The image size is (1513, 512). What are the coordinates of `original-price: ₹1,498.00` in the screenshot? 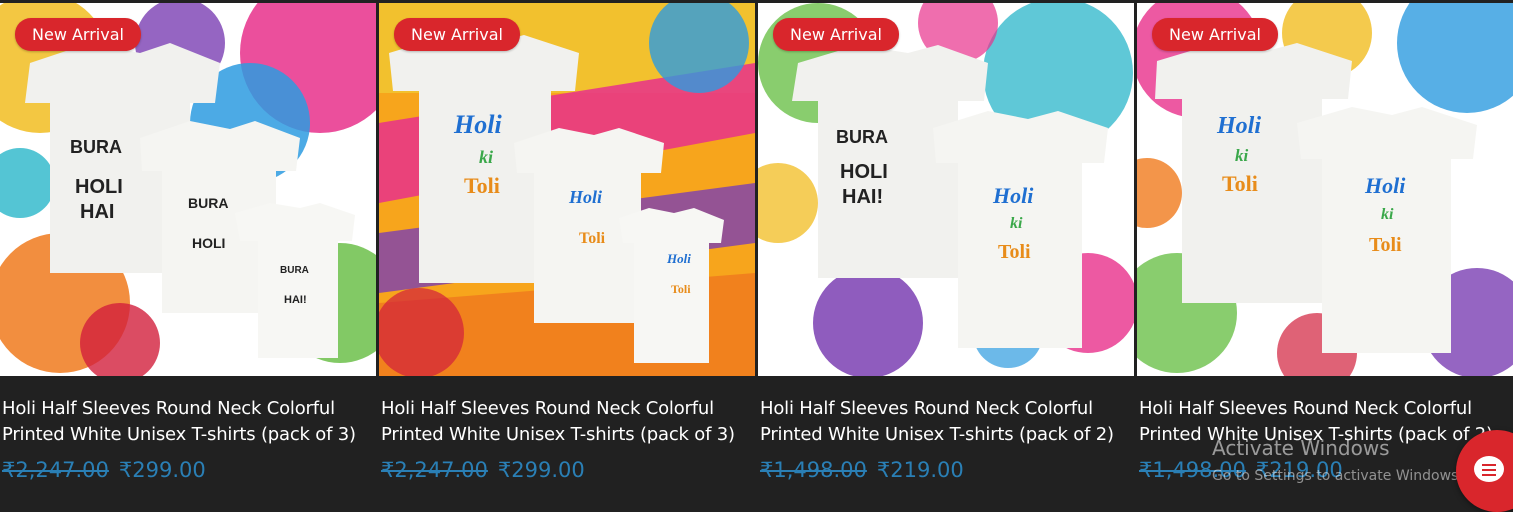 It's located at (813, 470).